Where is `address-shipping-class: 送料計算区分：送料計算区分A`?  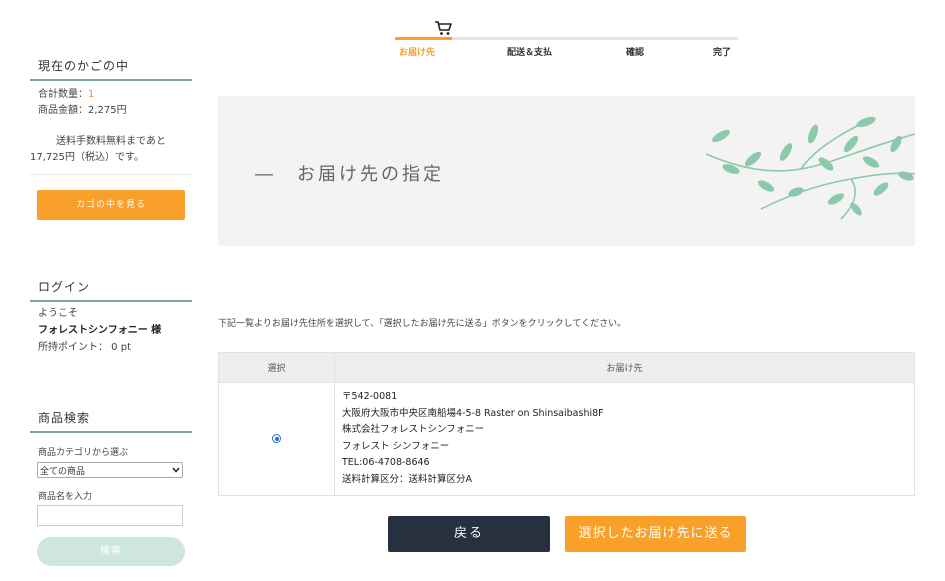 address-shipping-class: 送料計算区分：送料計算区分A is located at coordinates (407, 479).